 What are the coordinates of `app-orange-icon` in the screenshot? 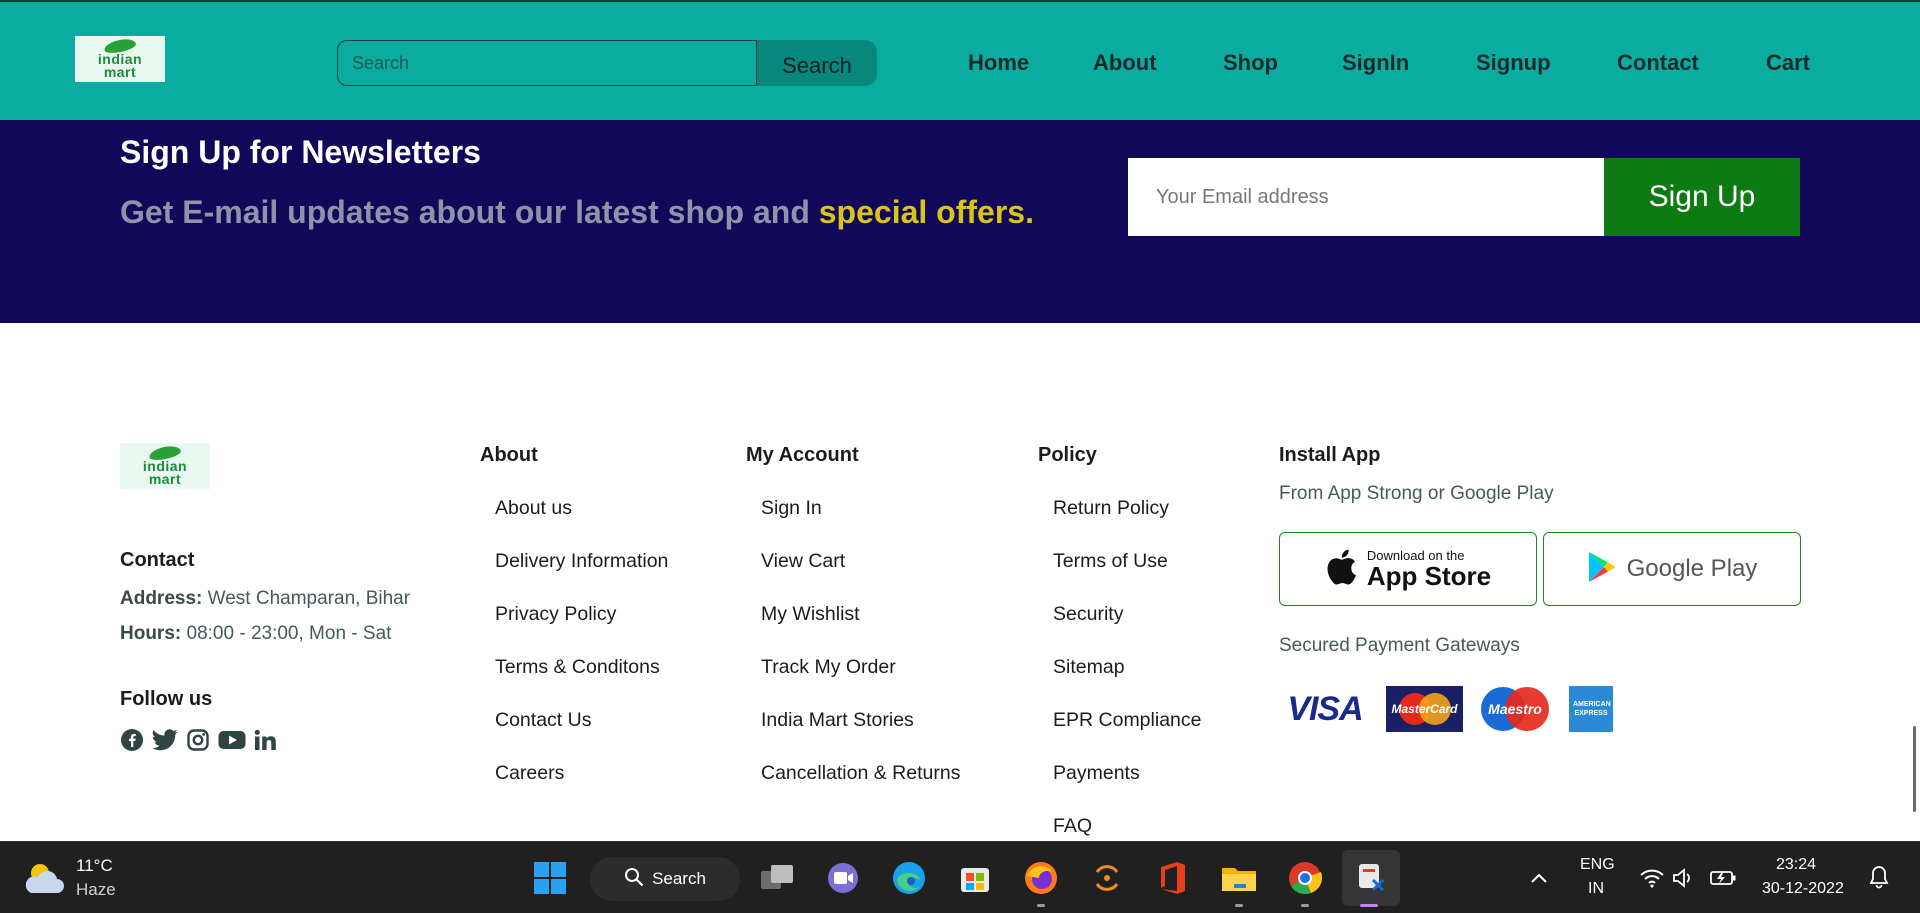 It's located at (1107, 878).